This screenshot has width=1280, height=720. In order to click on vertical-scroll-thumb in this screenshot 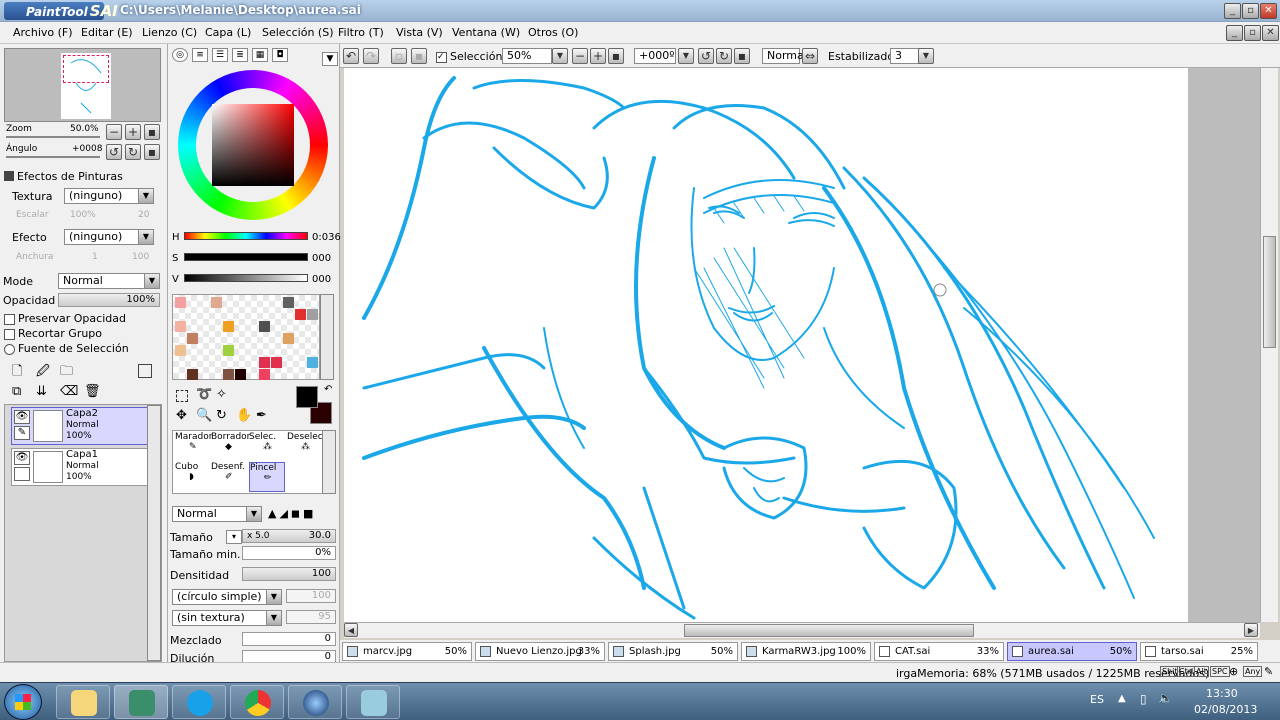, I will do `click(1269, 292)`.